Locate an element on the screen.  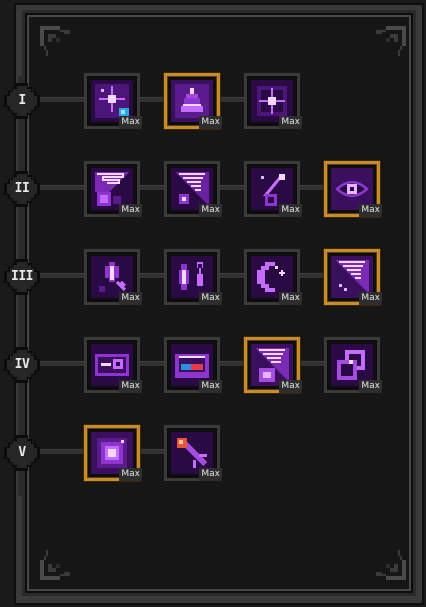
tier-row-2: II Max Max Max Max is located at coordinates (213, 191).